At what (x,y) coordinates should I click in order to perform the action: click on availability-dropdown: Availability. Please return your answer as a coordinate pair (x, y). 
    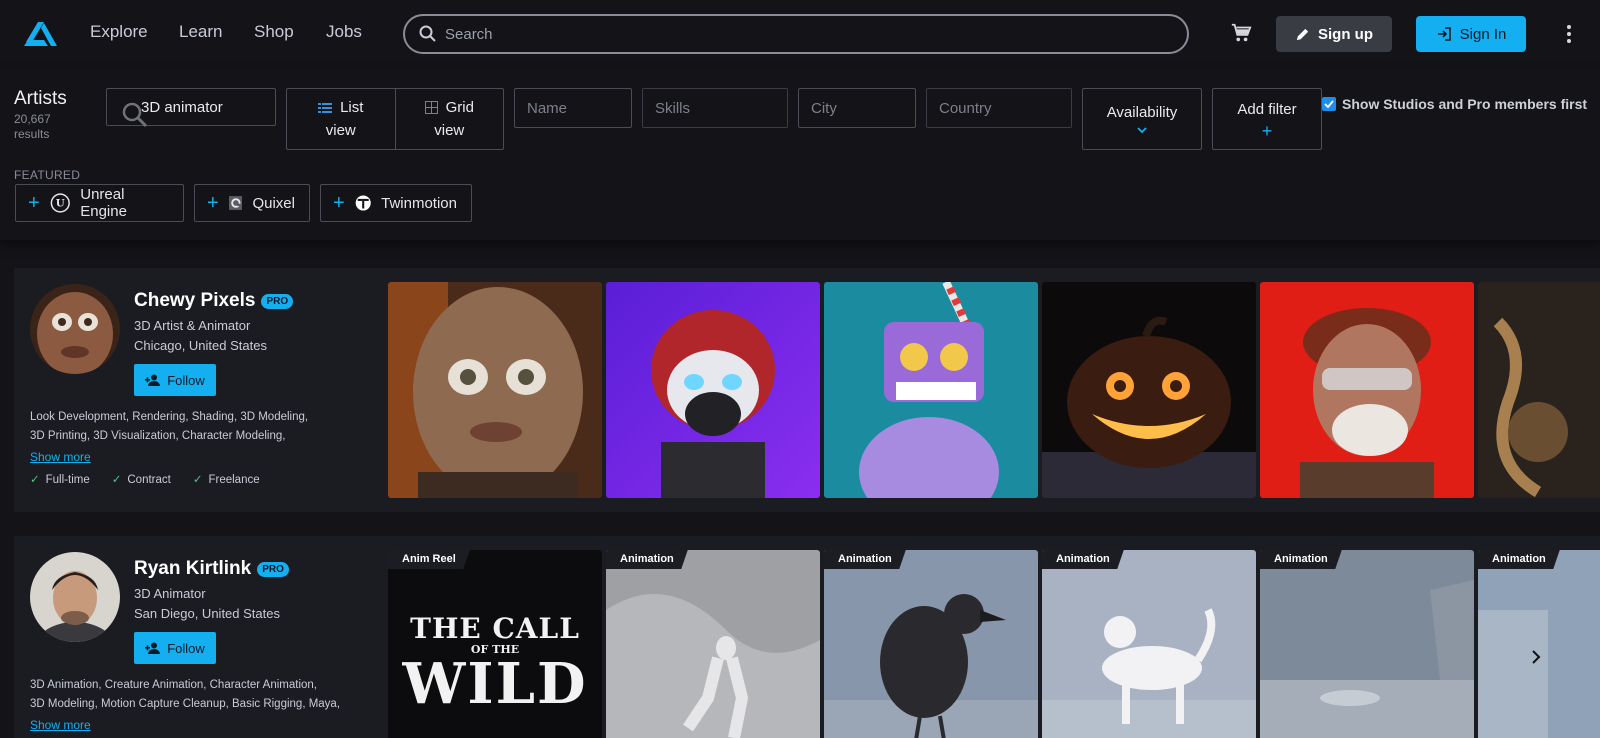
    Looking at the image, I should click on (1142, 119).